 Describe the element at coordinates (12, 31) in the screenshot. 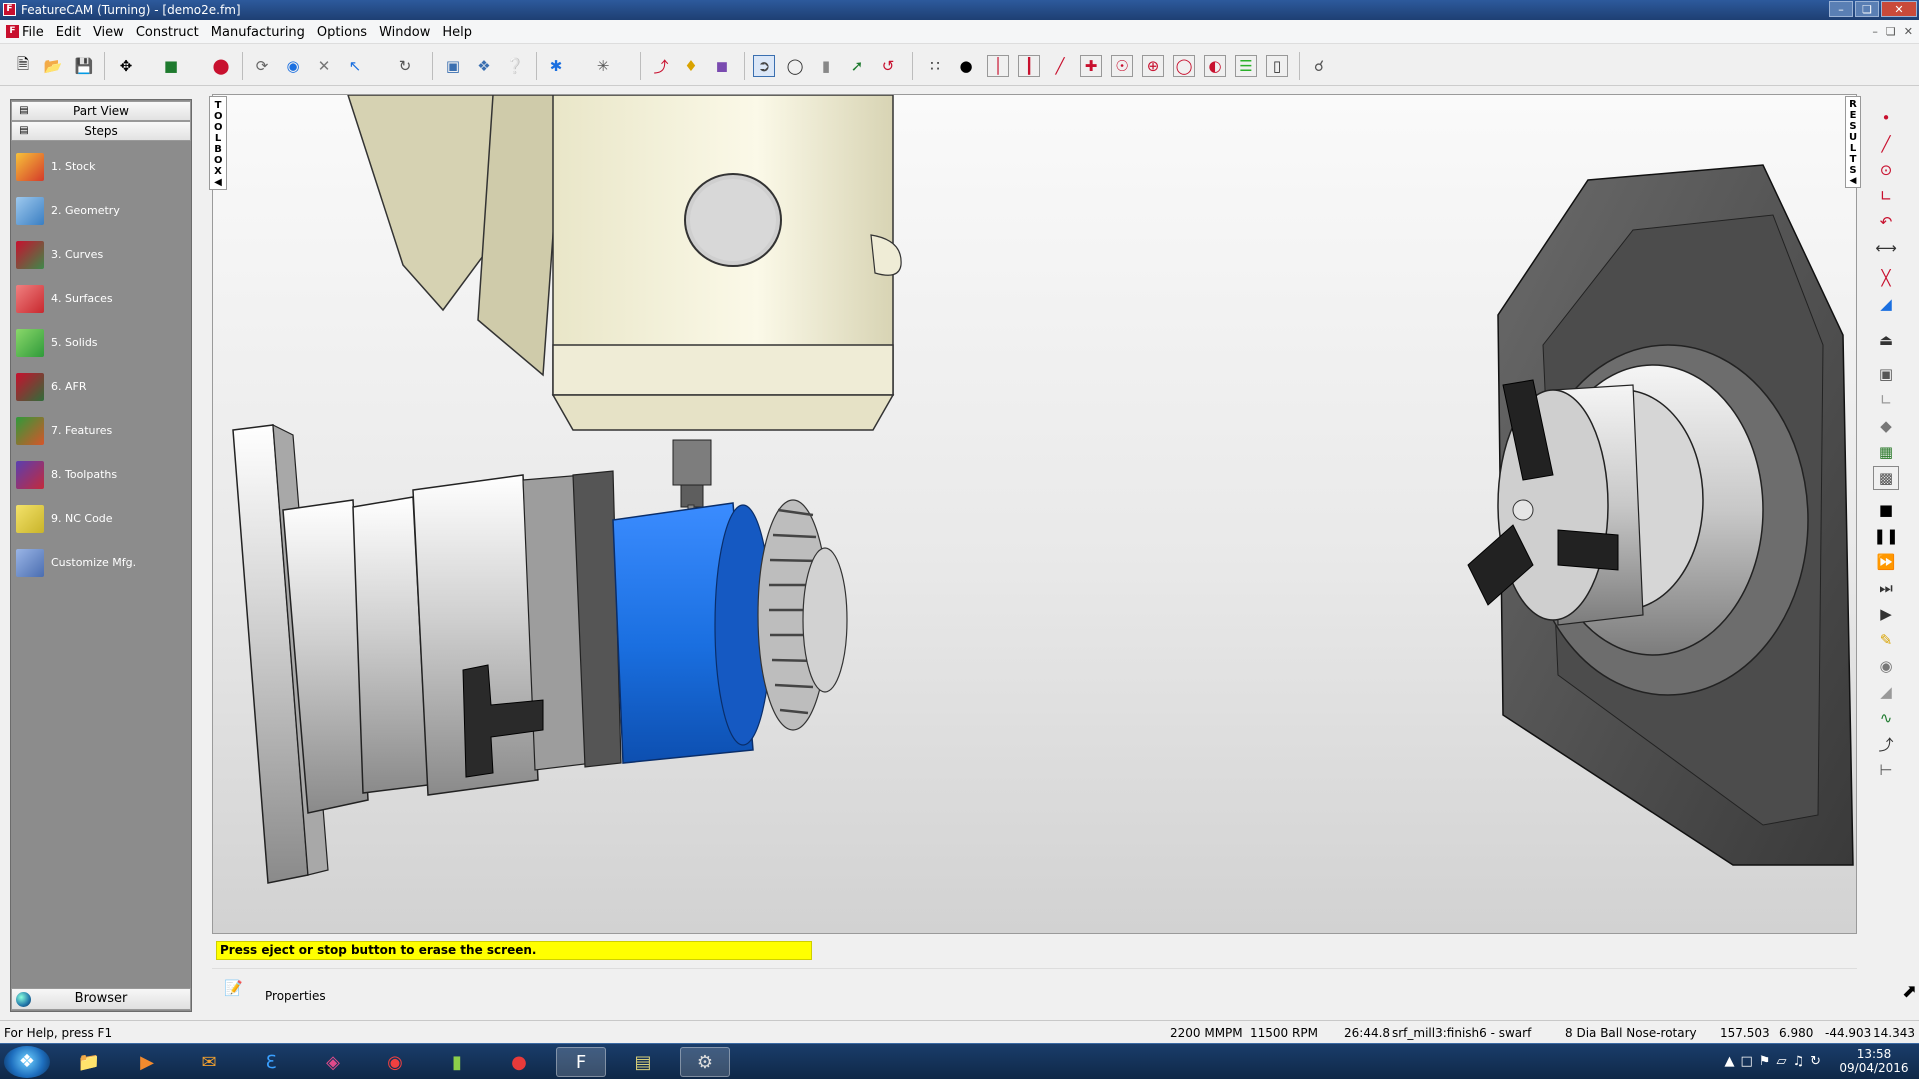

I see `document-icon: F` at that location.